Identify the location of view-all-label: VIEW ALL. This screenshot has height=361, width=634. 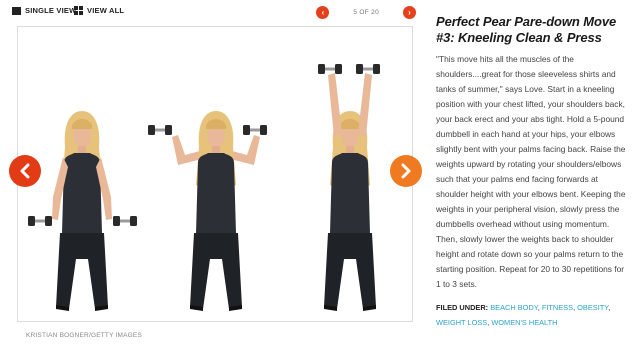
(106, 10).